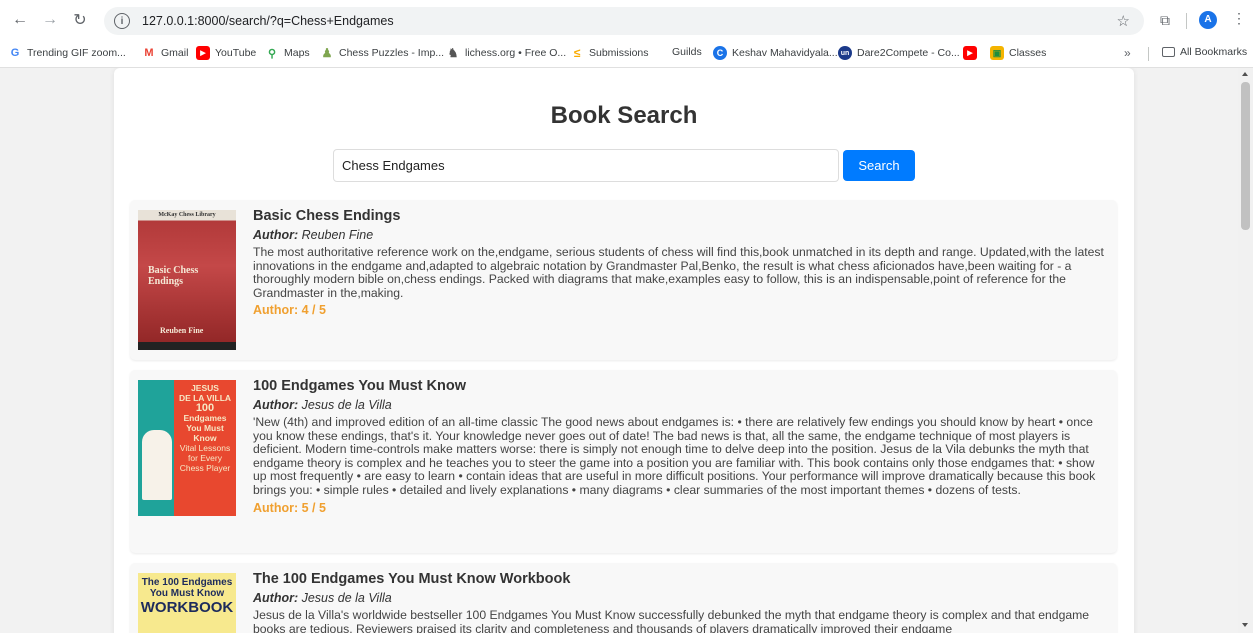 The width and height of the screenshot is (1253, 633). Describe the element at coordinates (122, 21) in the screenshot. I see `site-info-icon: i` at that location.